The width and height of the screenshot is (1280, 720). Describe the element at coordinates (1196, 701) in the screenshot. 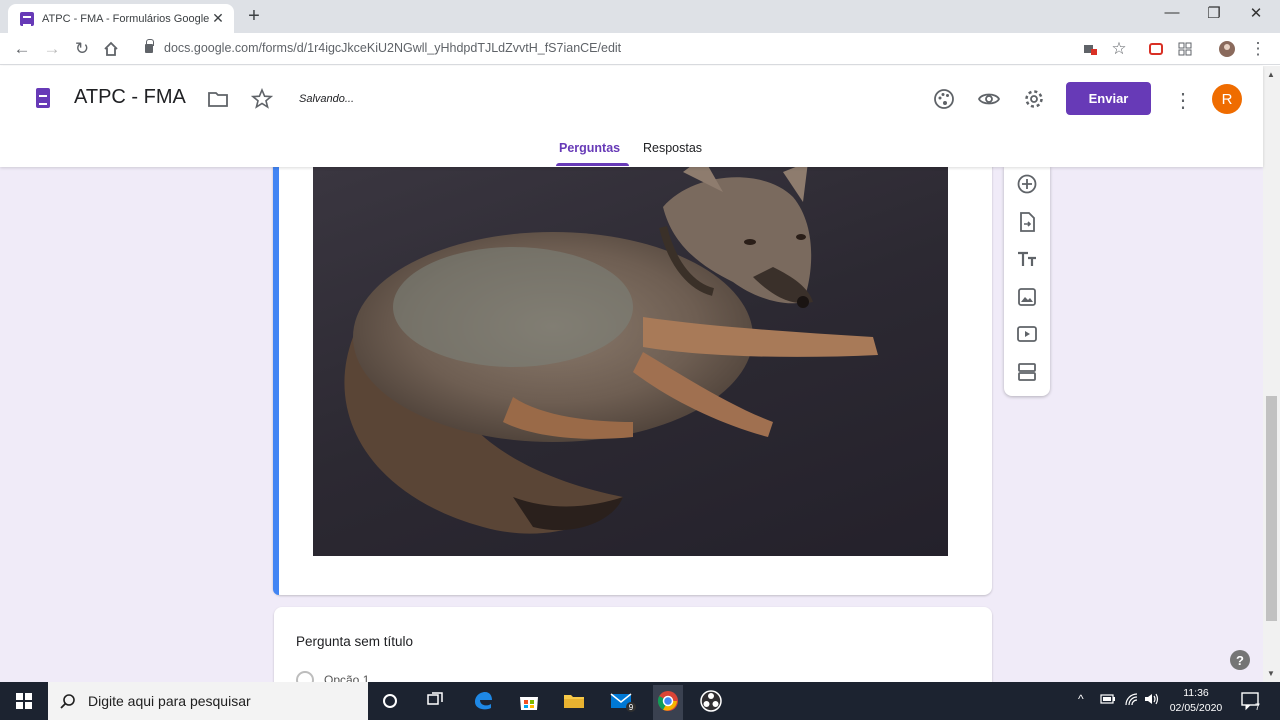

I see `taskbar-clock: 11:36 02/05/2020` at that location.